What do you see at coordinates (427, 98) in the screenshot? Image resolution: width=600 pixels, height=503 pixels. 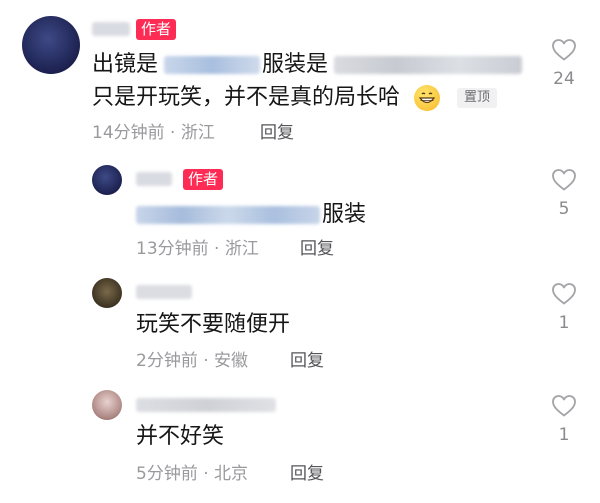 I see `grinning-face-emoji` at bounding box center [427, 98].